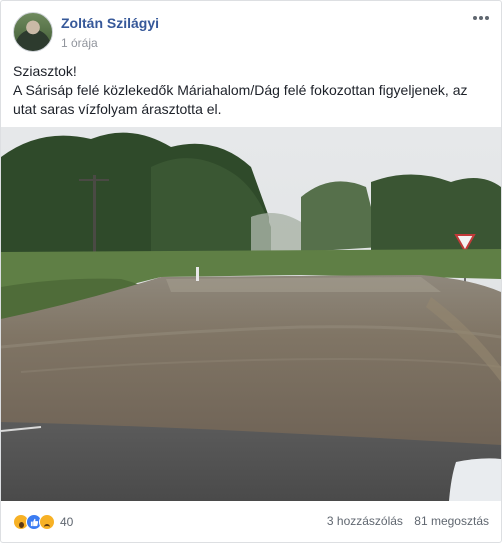 This screenshot has width=502, height=543. I want to click on reaction-count: 40, so click(66, 522).